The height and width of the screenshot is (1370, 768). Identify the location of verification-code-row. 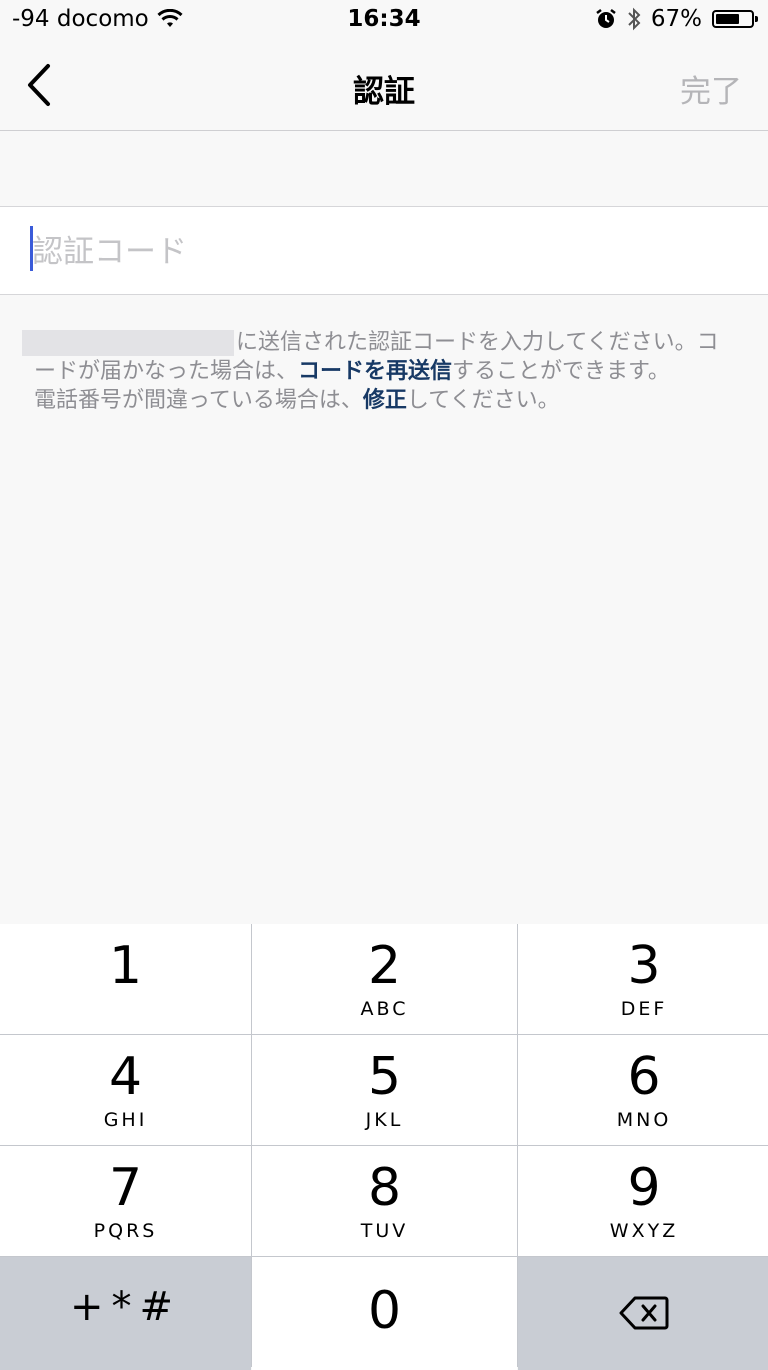
(384, 250).